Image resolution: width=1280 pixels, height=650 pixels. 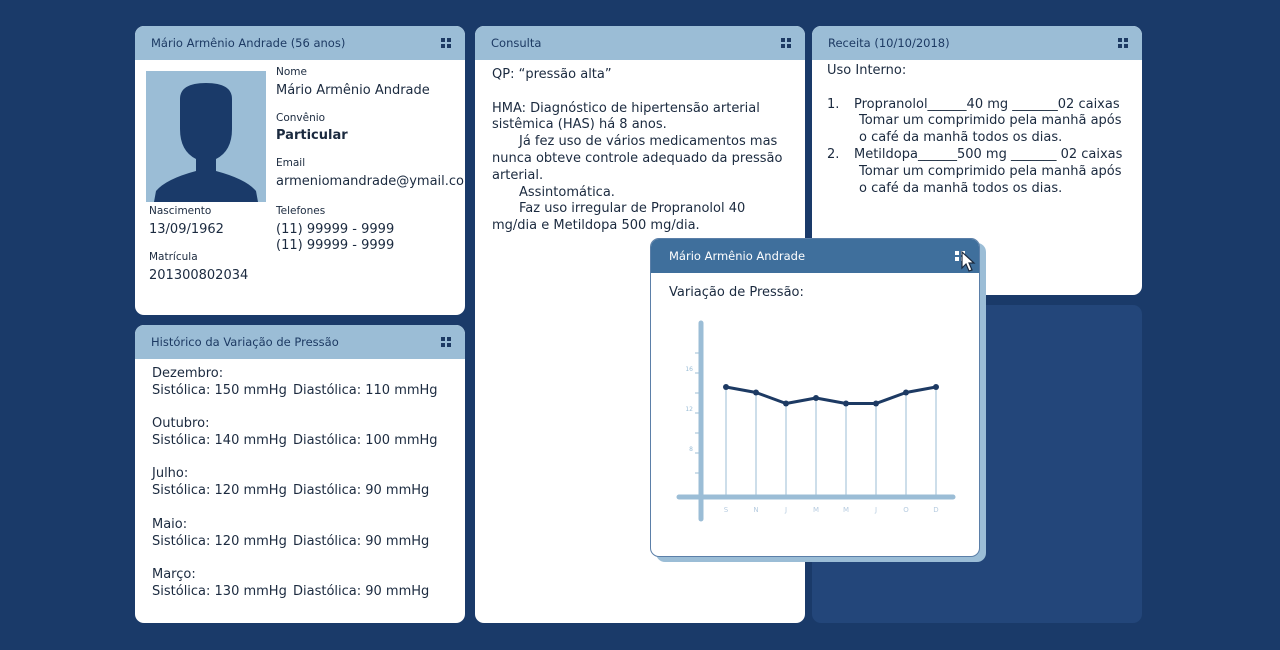 What do you see at coordinates (977, 43) in the screenshot?
I see `rx-card-header: Receita (10/10/2018)` at bounding box center [977, 43].